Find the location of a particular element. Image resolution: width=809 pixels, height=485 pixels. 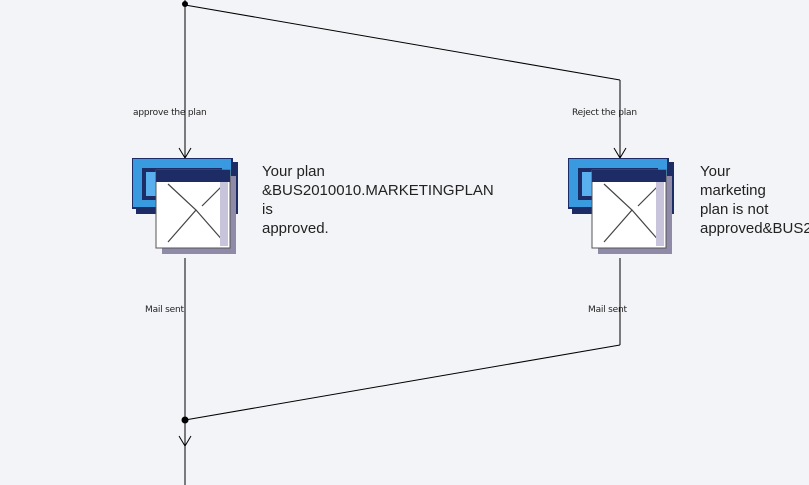

step-text-line: Your is located at coordinates (715, 171).